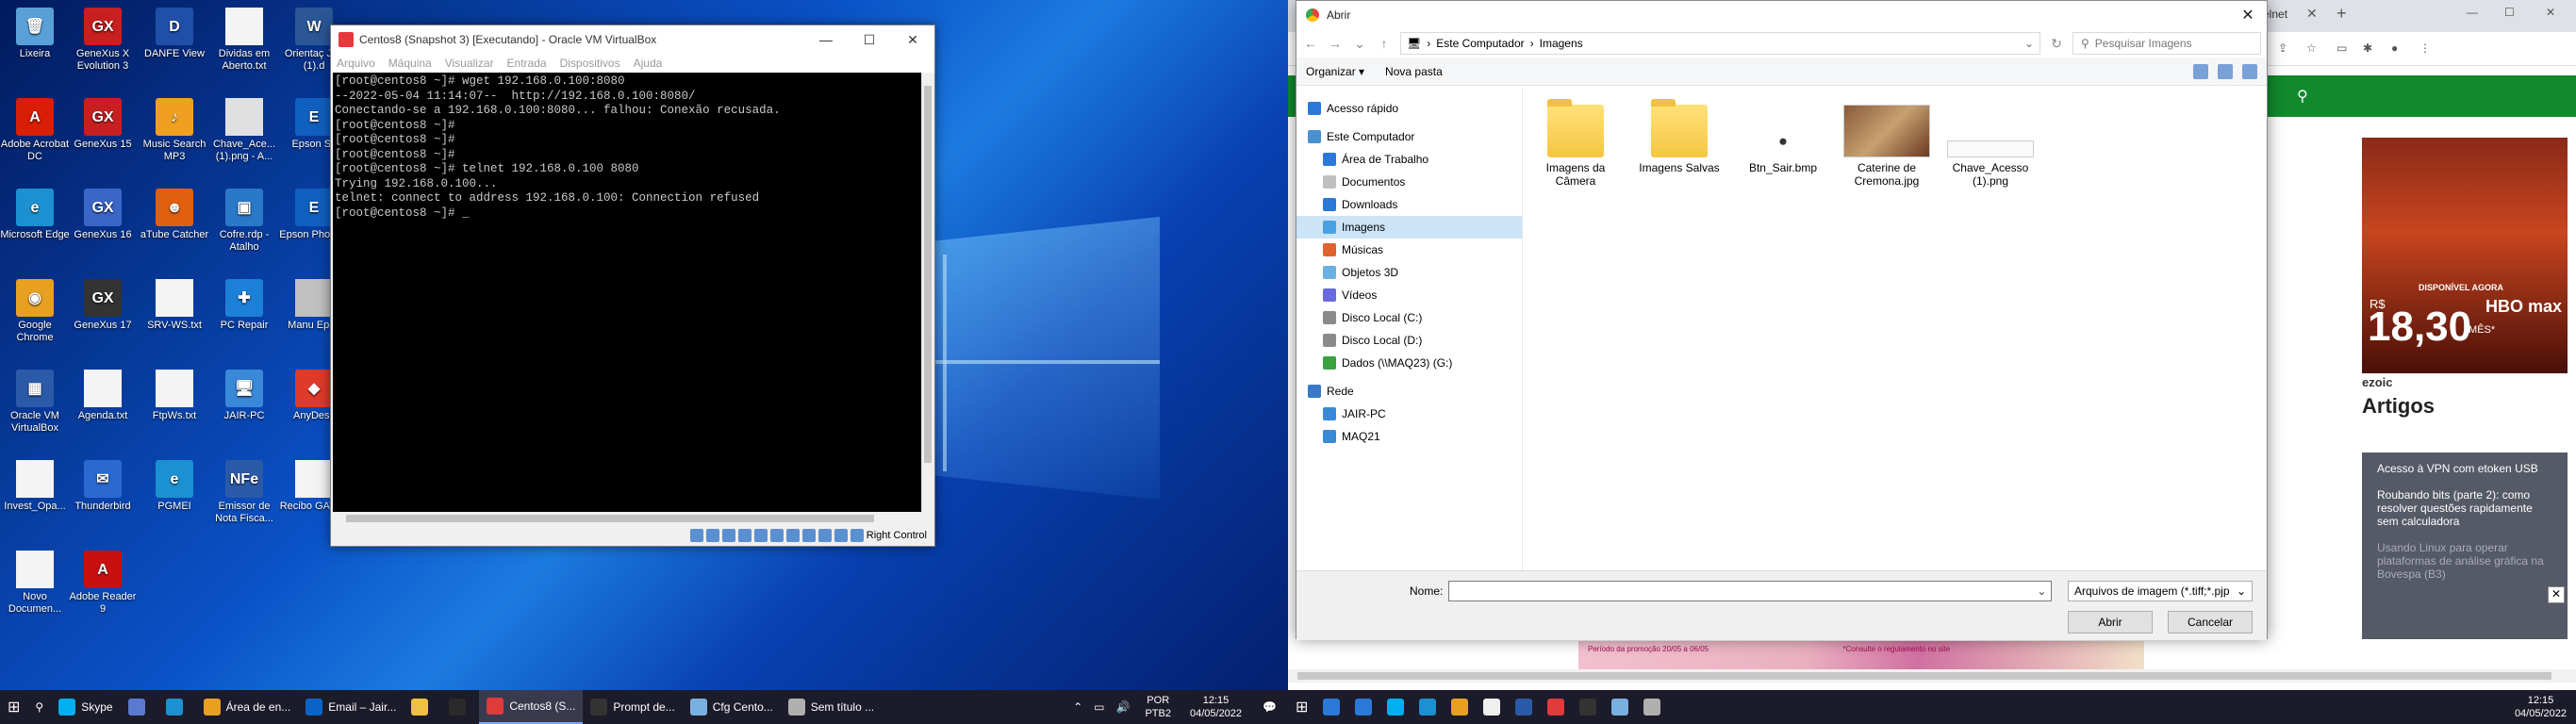 Image resolution: width=2576 pixels, height=724 pixels. What do you see at coordinates (1269, 707) in the screenshot?
I see `notification-icon: 💬` at bounding box center [1269, 707].